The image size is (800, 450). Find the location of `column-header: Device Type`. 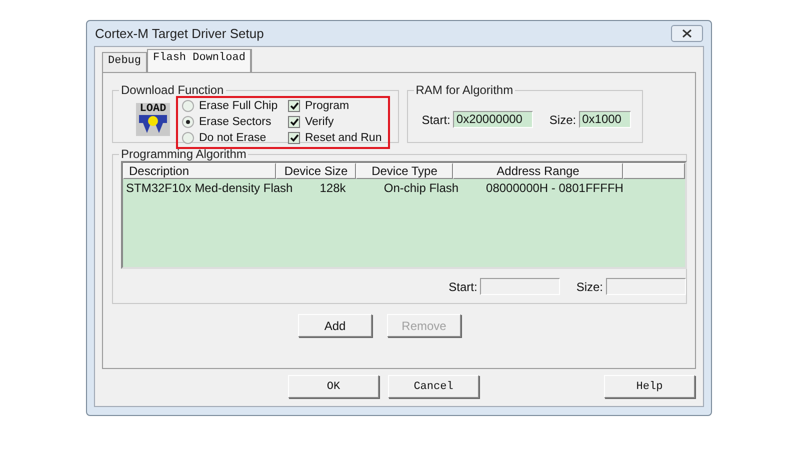

column-header: Device Type is located at coordinates (404, 171).